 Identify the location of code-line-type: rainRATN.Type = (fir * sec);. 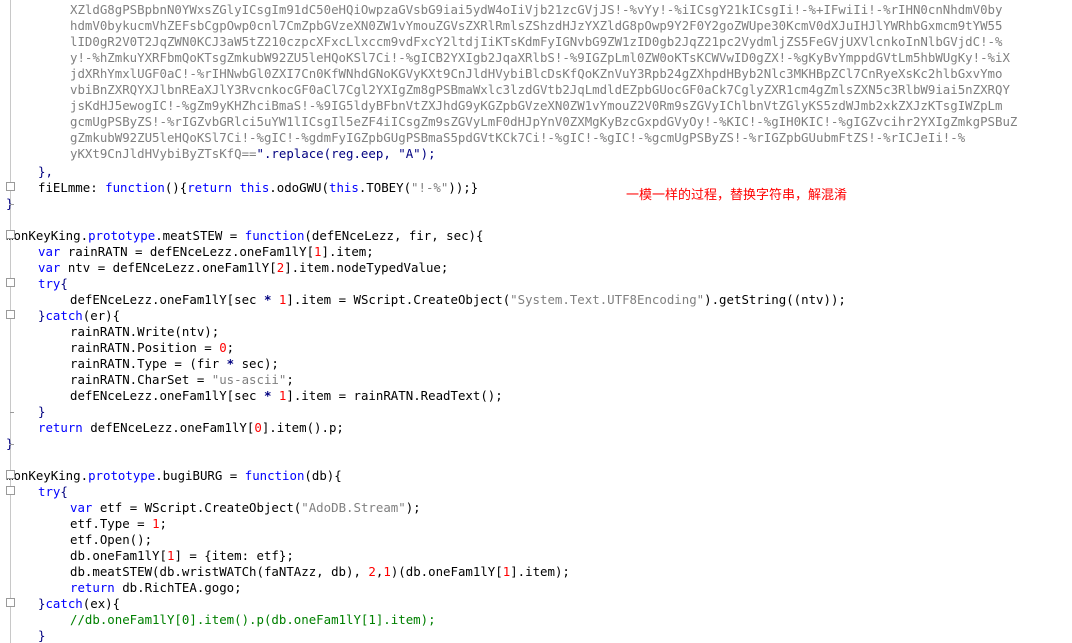
(174, 363).